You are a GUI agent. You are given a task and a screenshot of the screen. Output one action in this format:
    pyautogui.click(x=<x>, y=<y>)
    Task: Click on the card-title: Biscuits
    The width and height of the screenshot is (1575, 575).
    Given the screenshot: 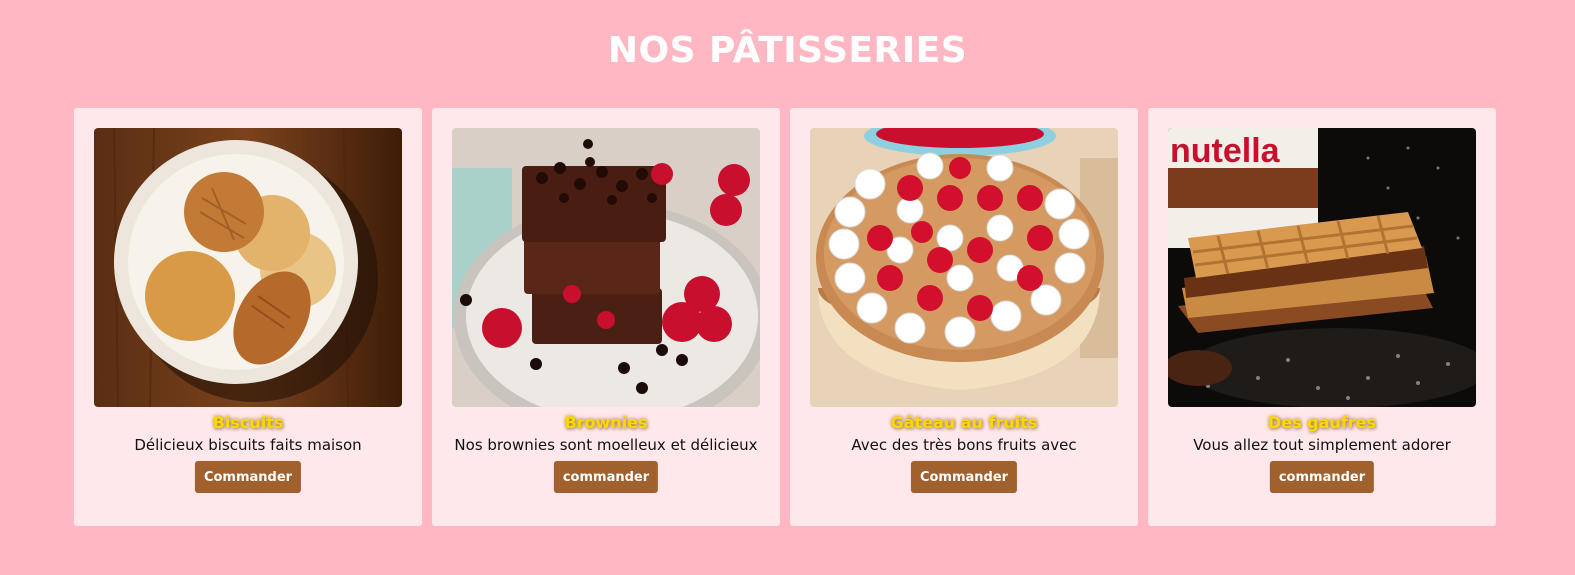 What is the action you would take?
    pyautogui.click(x=248, y=422)
    